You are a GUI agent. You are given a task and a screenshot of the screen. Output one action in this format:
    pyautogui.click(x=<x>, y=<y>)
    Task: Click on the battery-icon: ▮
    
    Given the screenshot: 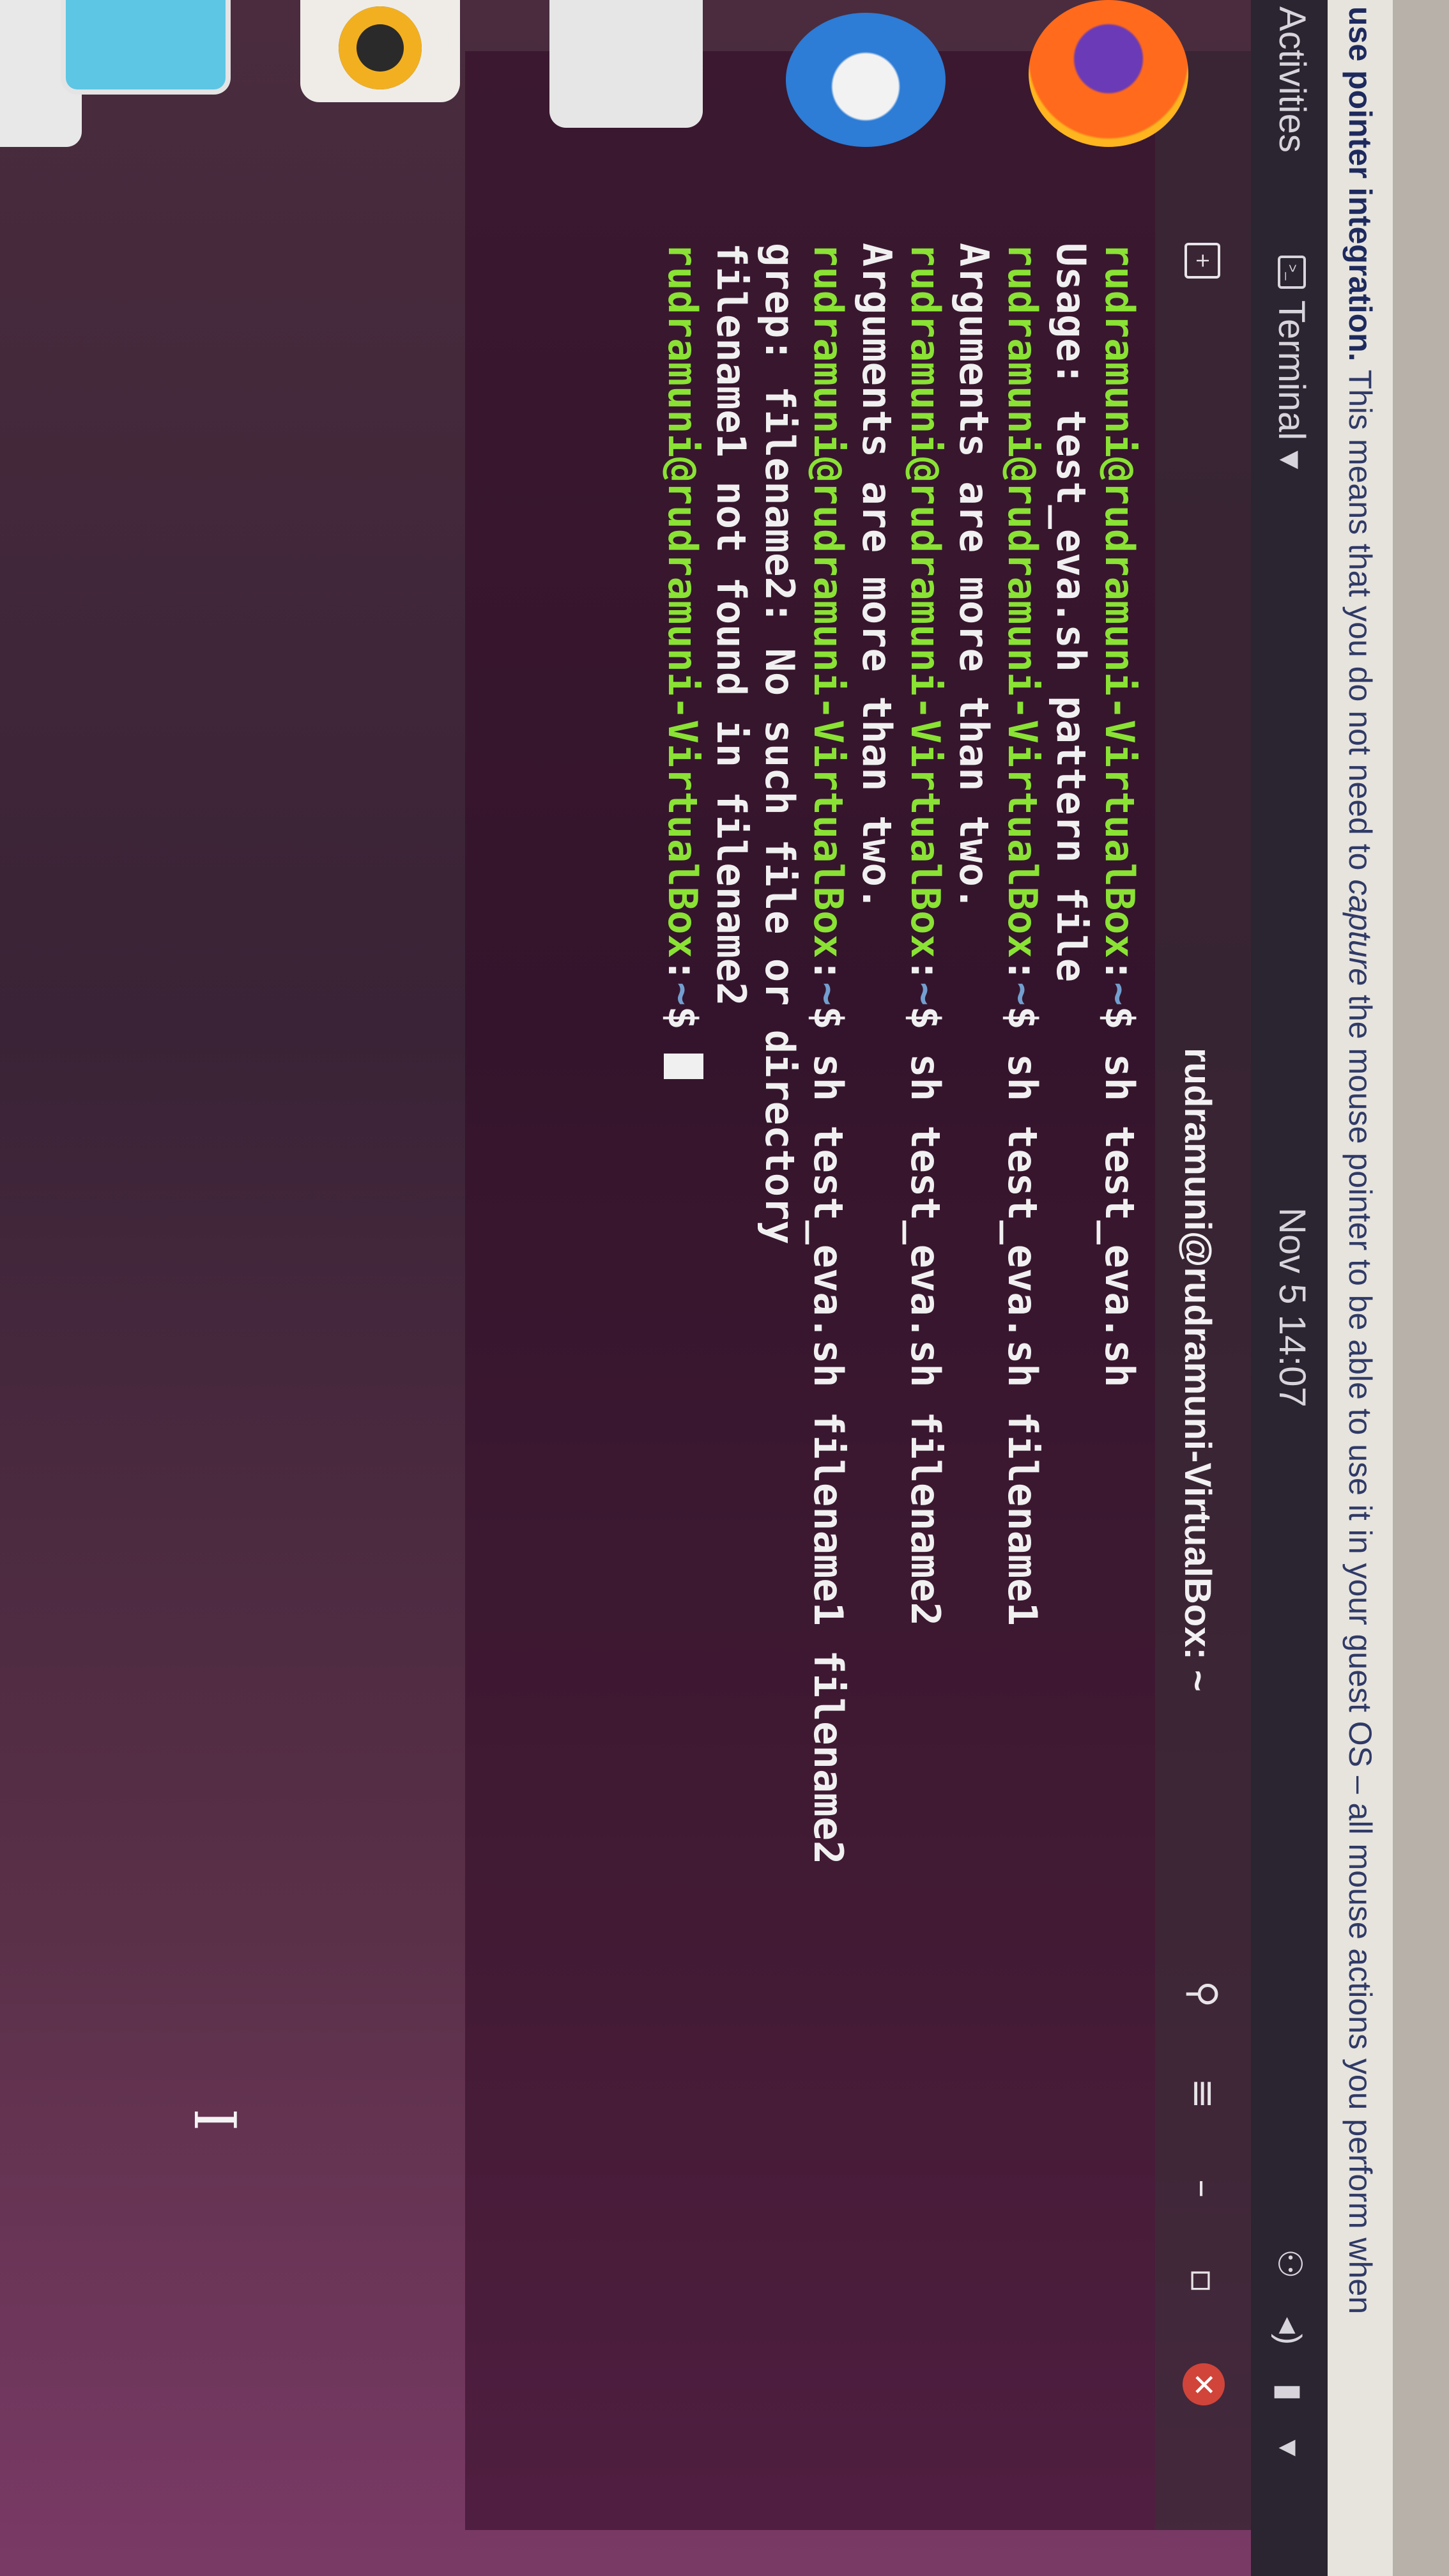 What is the action you would take?
    pyautogui.click(x=1289, y=2392)
    